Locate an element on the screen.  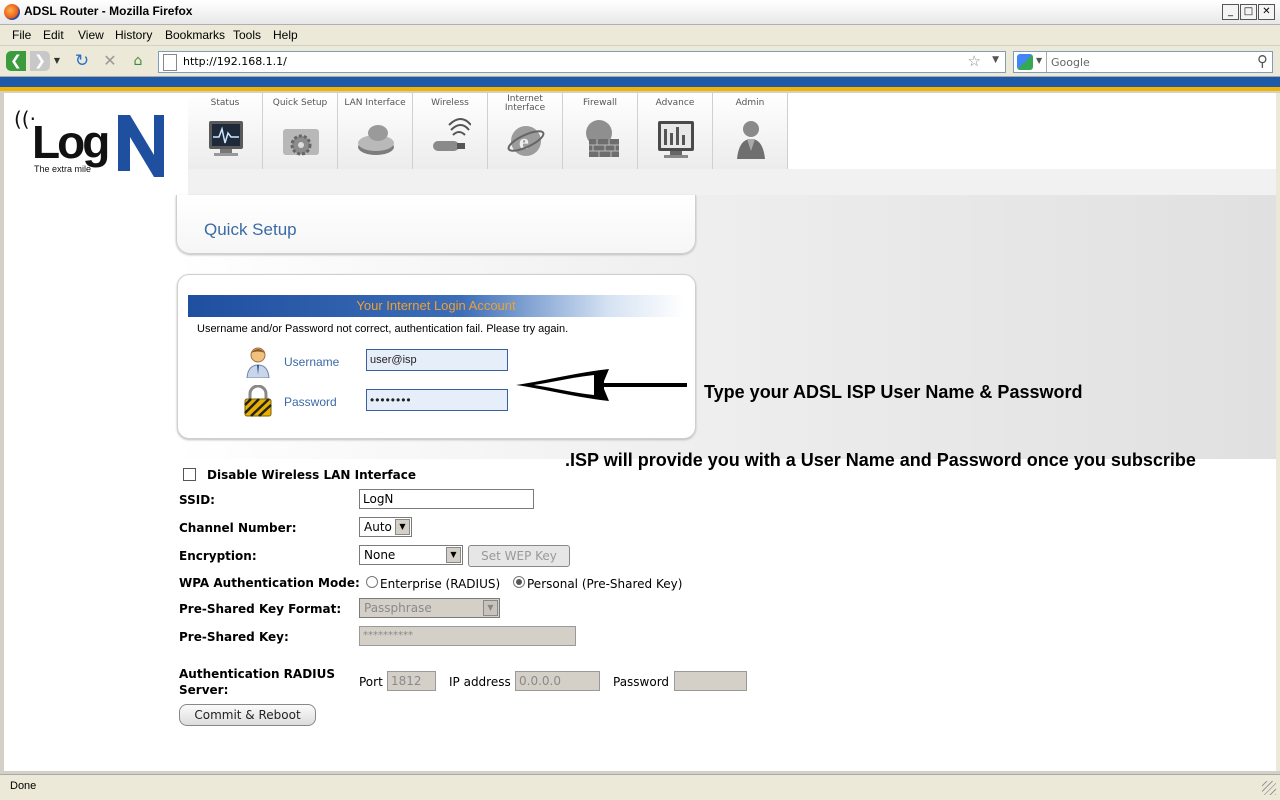
menu-tools: Tools is located at coordinates (247, 35).